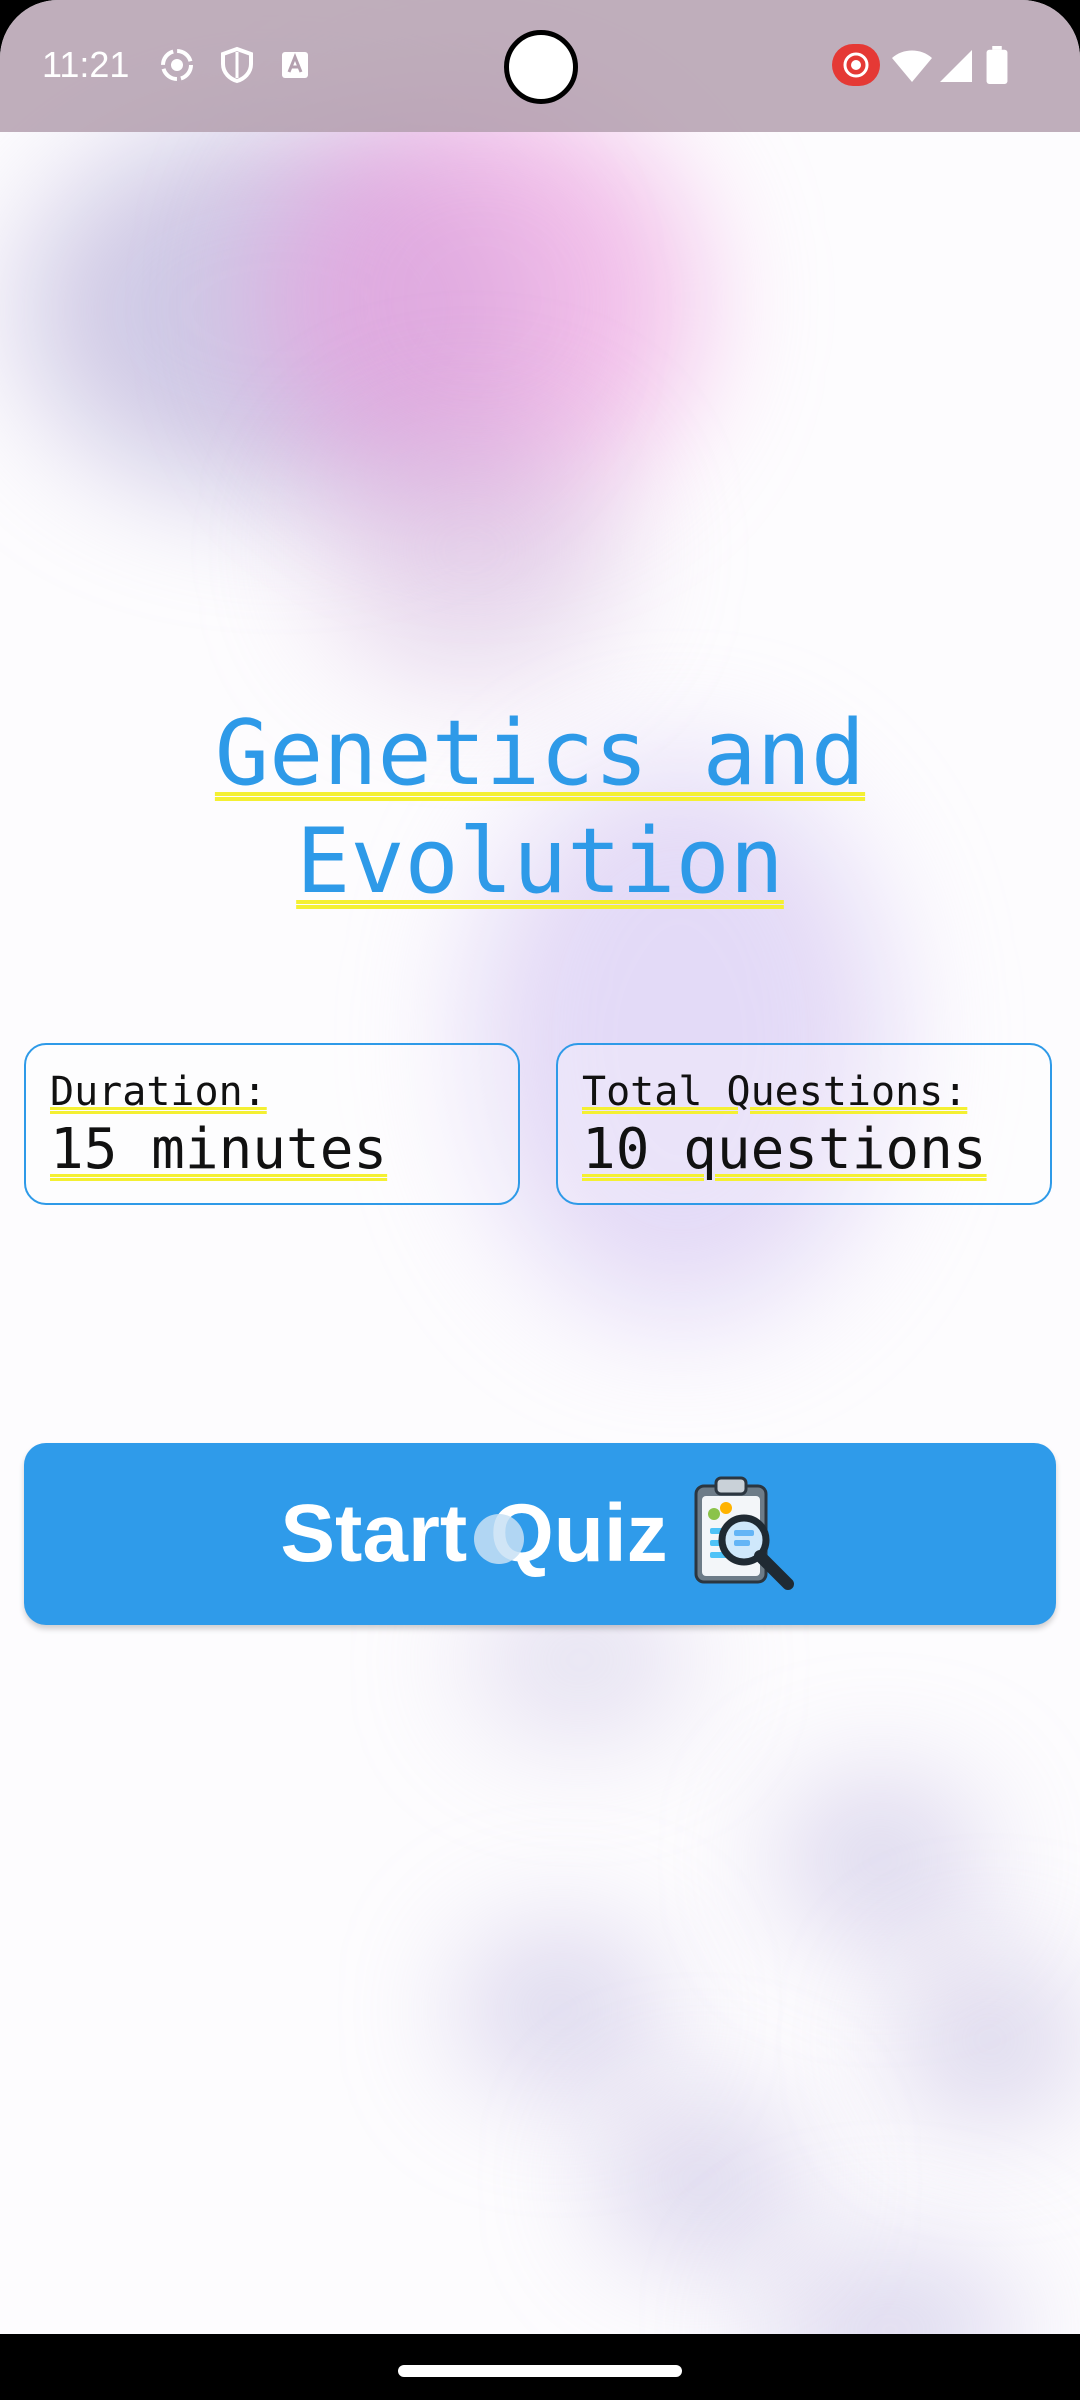  Describe the element at coordinates (540, 2371) in the screenshot. I see `home-gesture-handle` at that location.